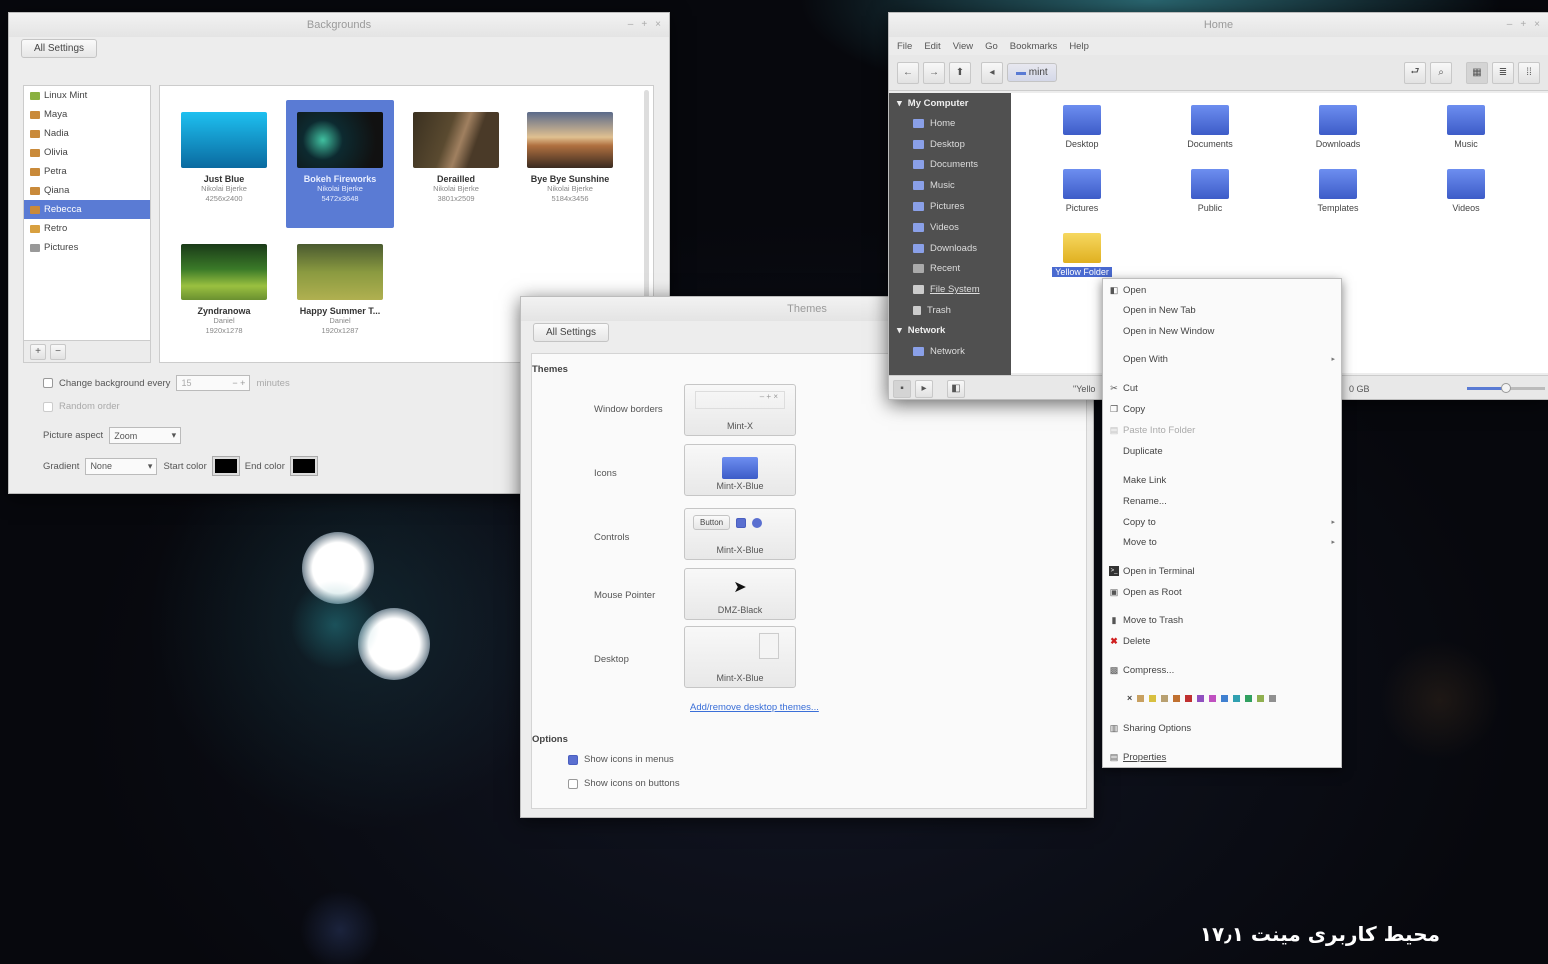  Describe the element at coordinates (87, 171) in the screenshot. I see `sidebar-item-petra: Petra` at that location.